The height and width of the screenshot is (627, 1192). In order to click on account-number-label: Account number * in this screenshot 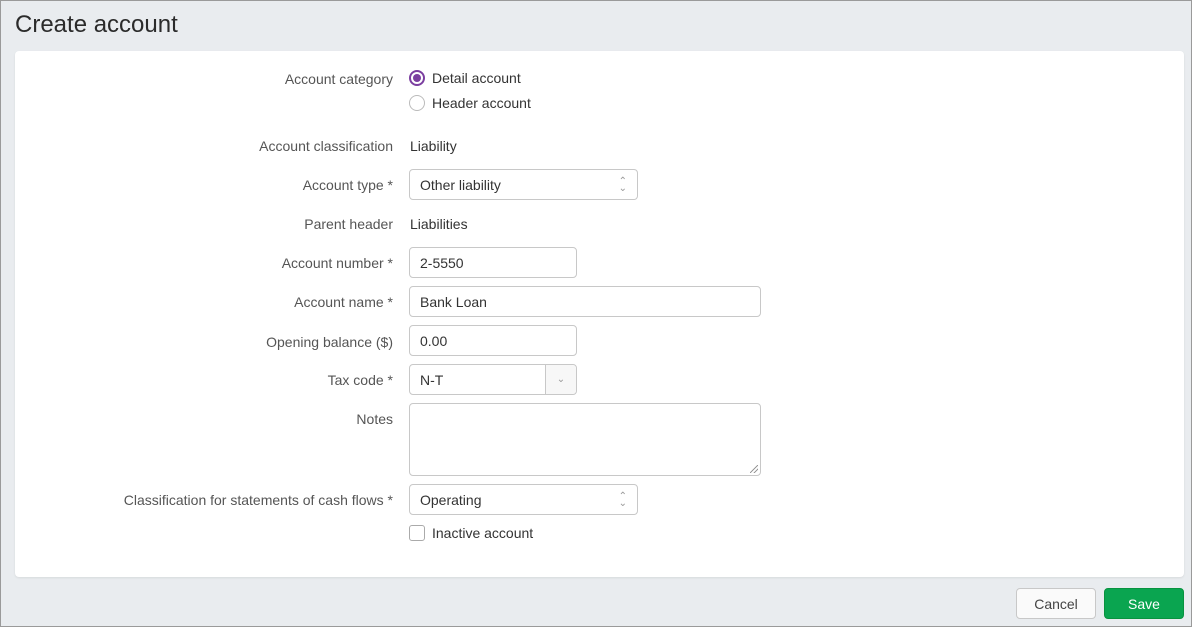, I will do `click(337, 263)`.